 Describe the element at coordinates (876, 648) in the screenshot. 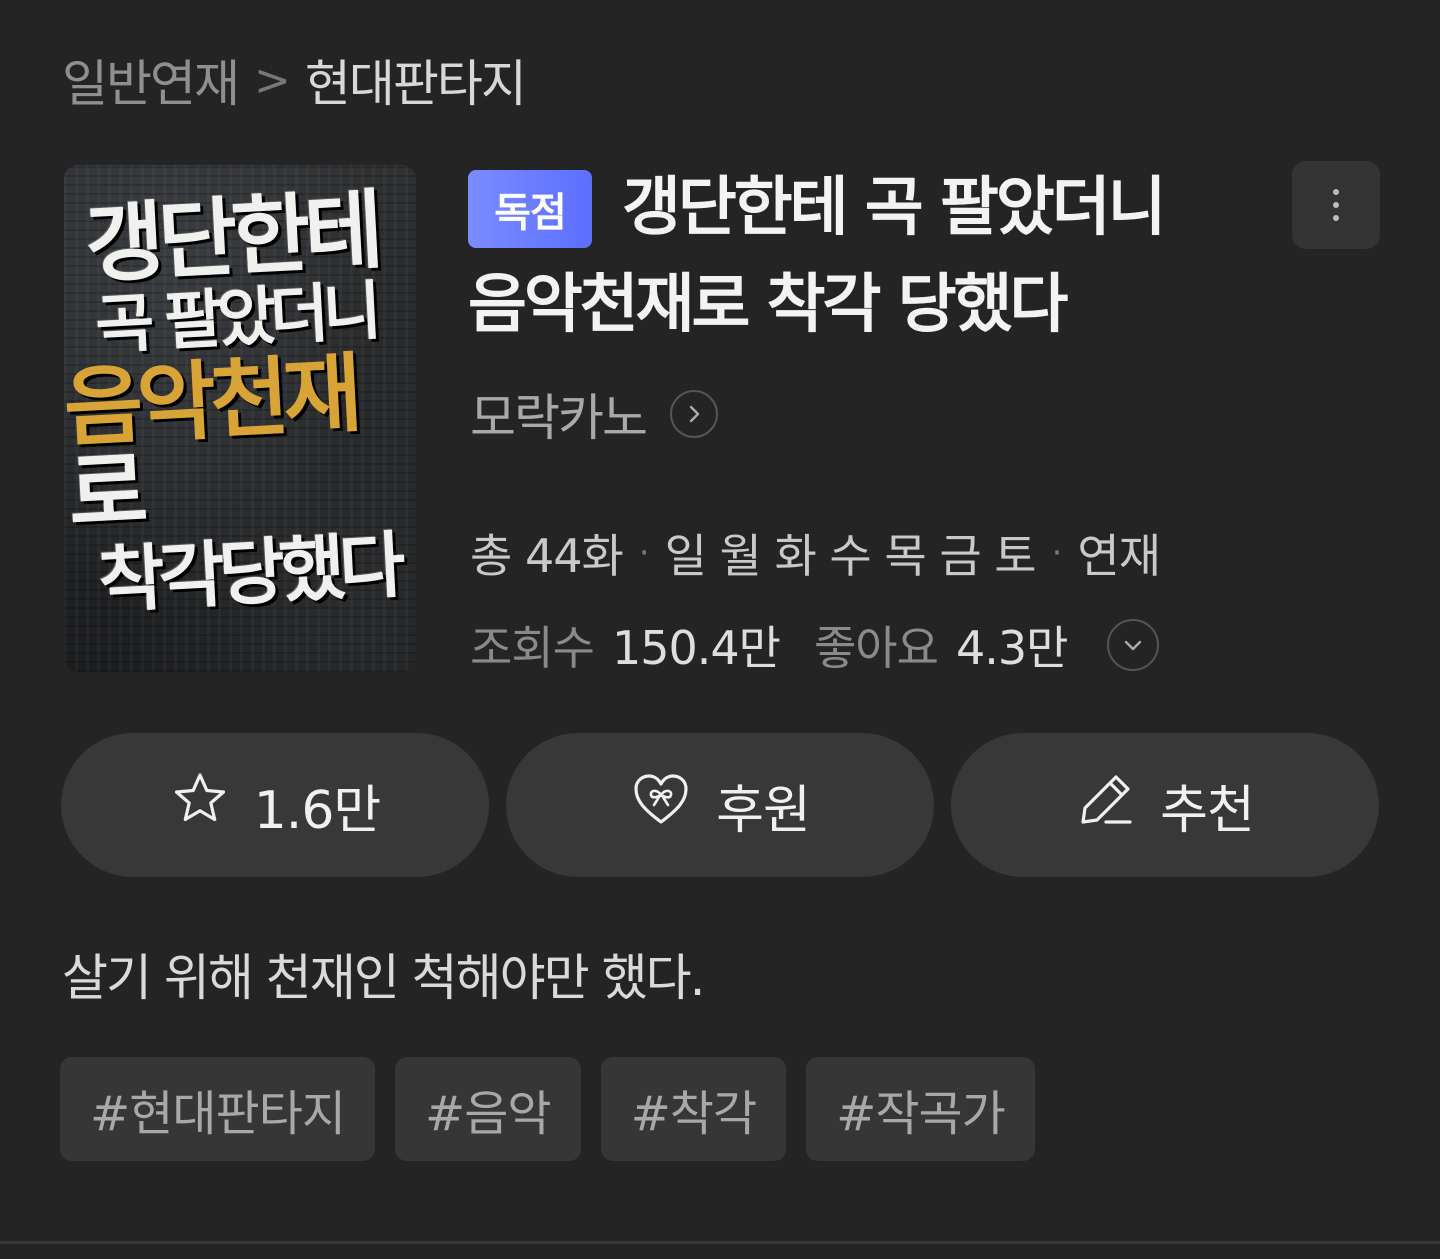

I see `likes-label: 좋아요` at that location.